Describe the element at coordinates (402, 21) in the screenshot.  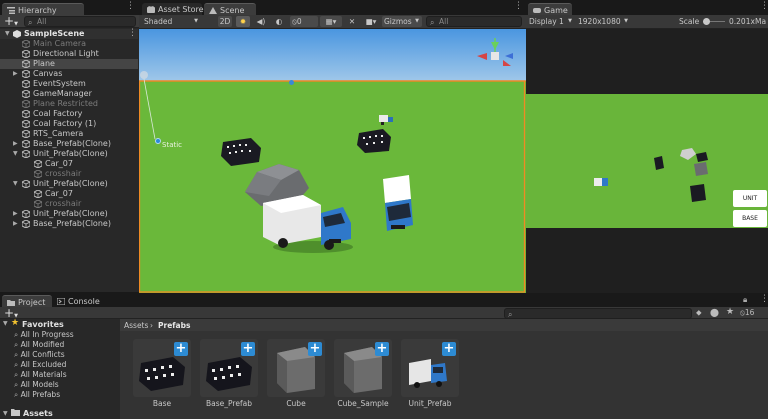
I see `gizmos-dropdown: Gizmos ▼` at that location.